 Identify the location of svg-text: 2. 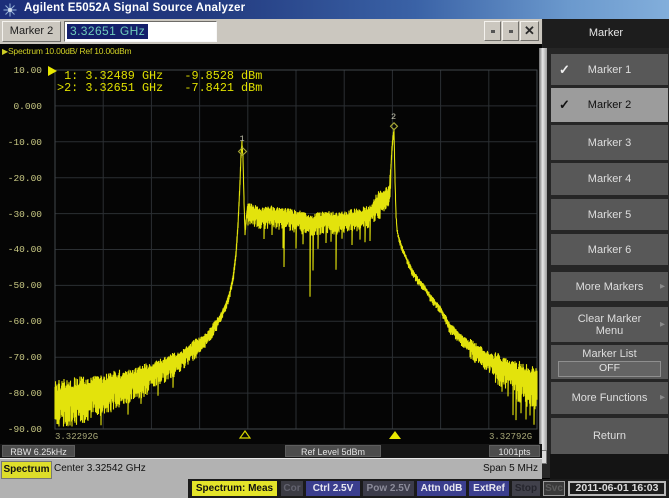
(393, 117).